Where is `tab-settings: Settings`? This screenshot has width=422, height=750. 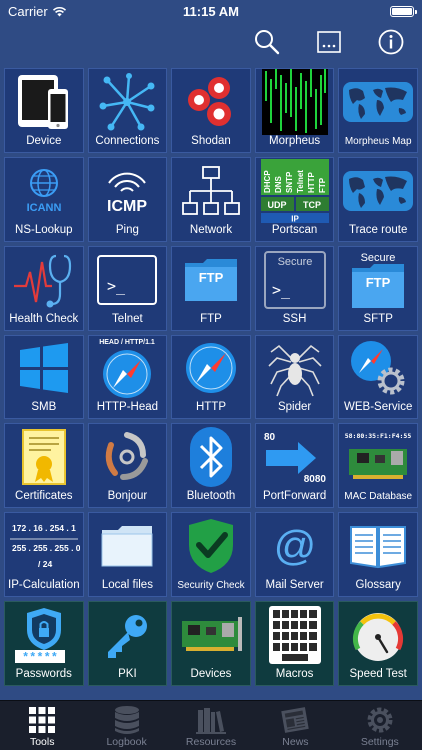 tab-settings: Settings is located at coordinates (380, 725).